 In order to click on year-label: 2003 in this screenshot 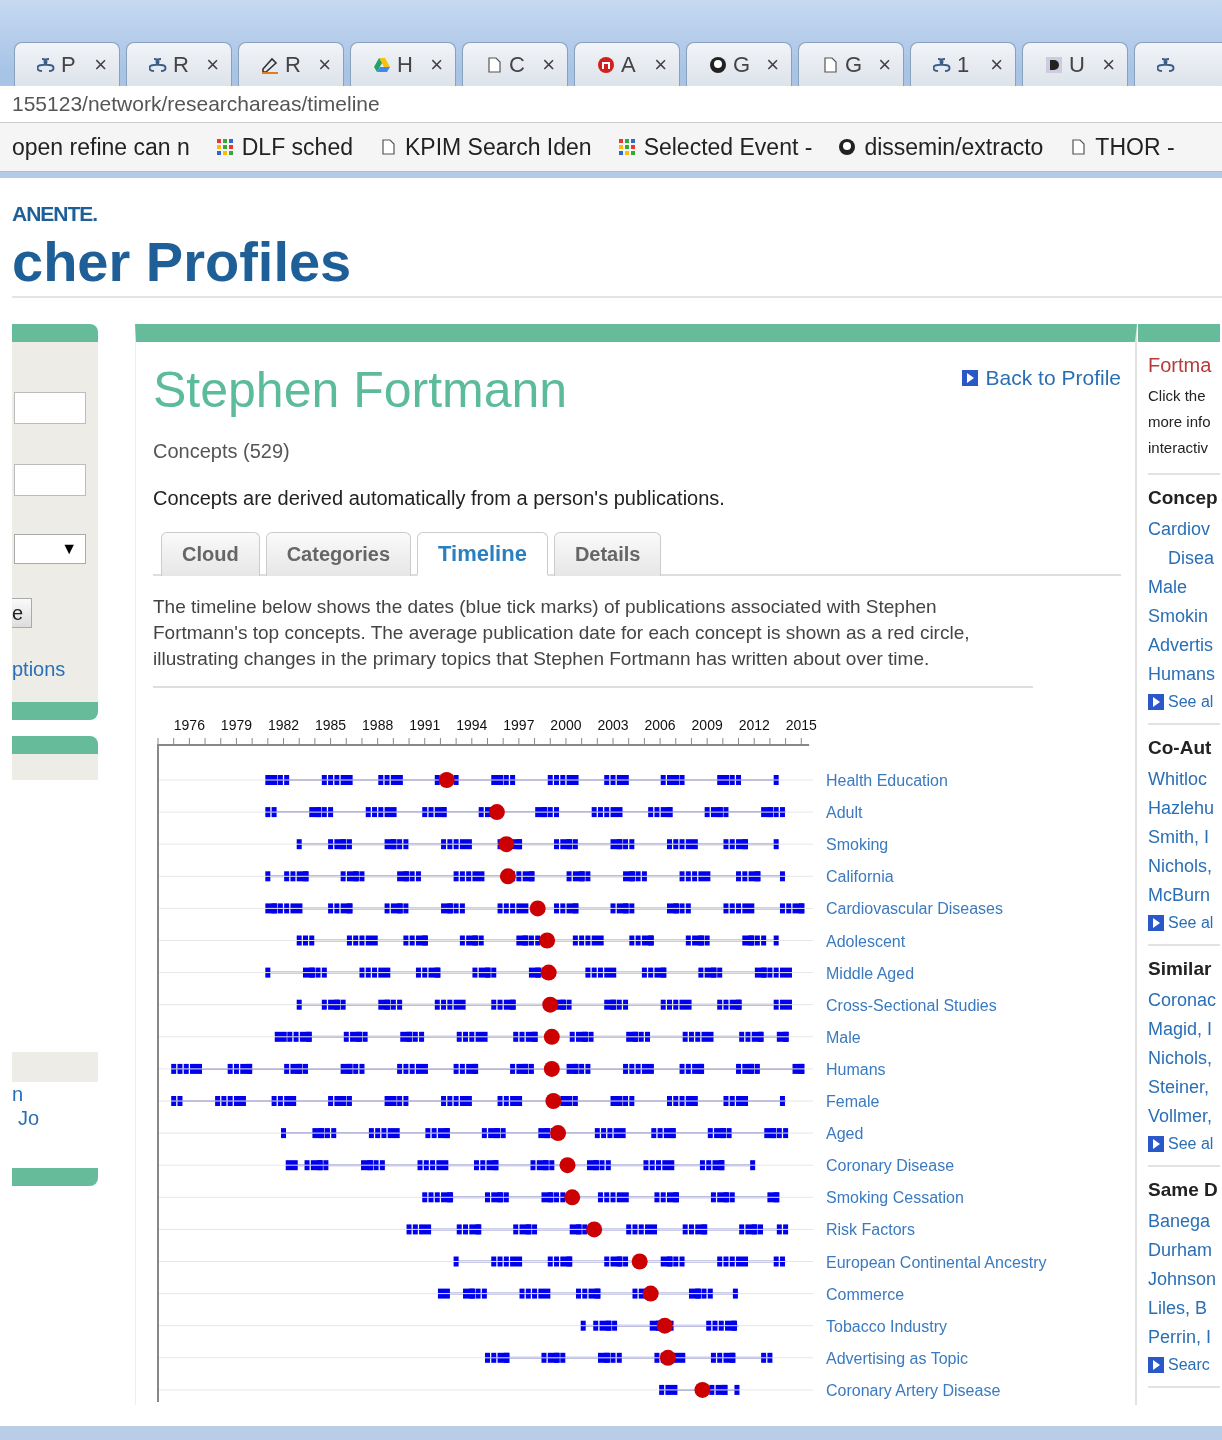, I will do `click(613, 725)`.